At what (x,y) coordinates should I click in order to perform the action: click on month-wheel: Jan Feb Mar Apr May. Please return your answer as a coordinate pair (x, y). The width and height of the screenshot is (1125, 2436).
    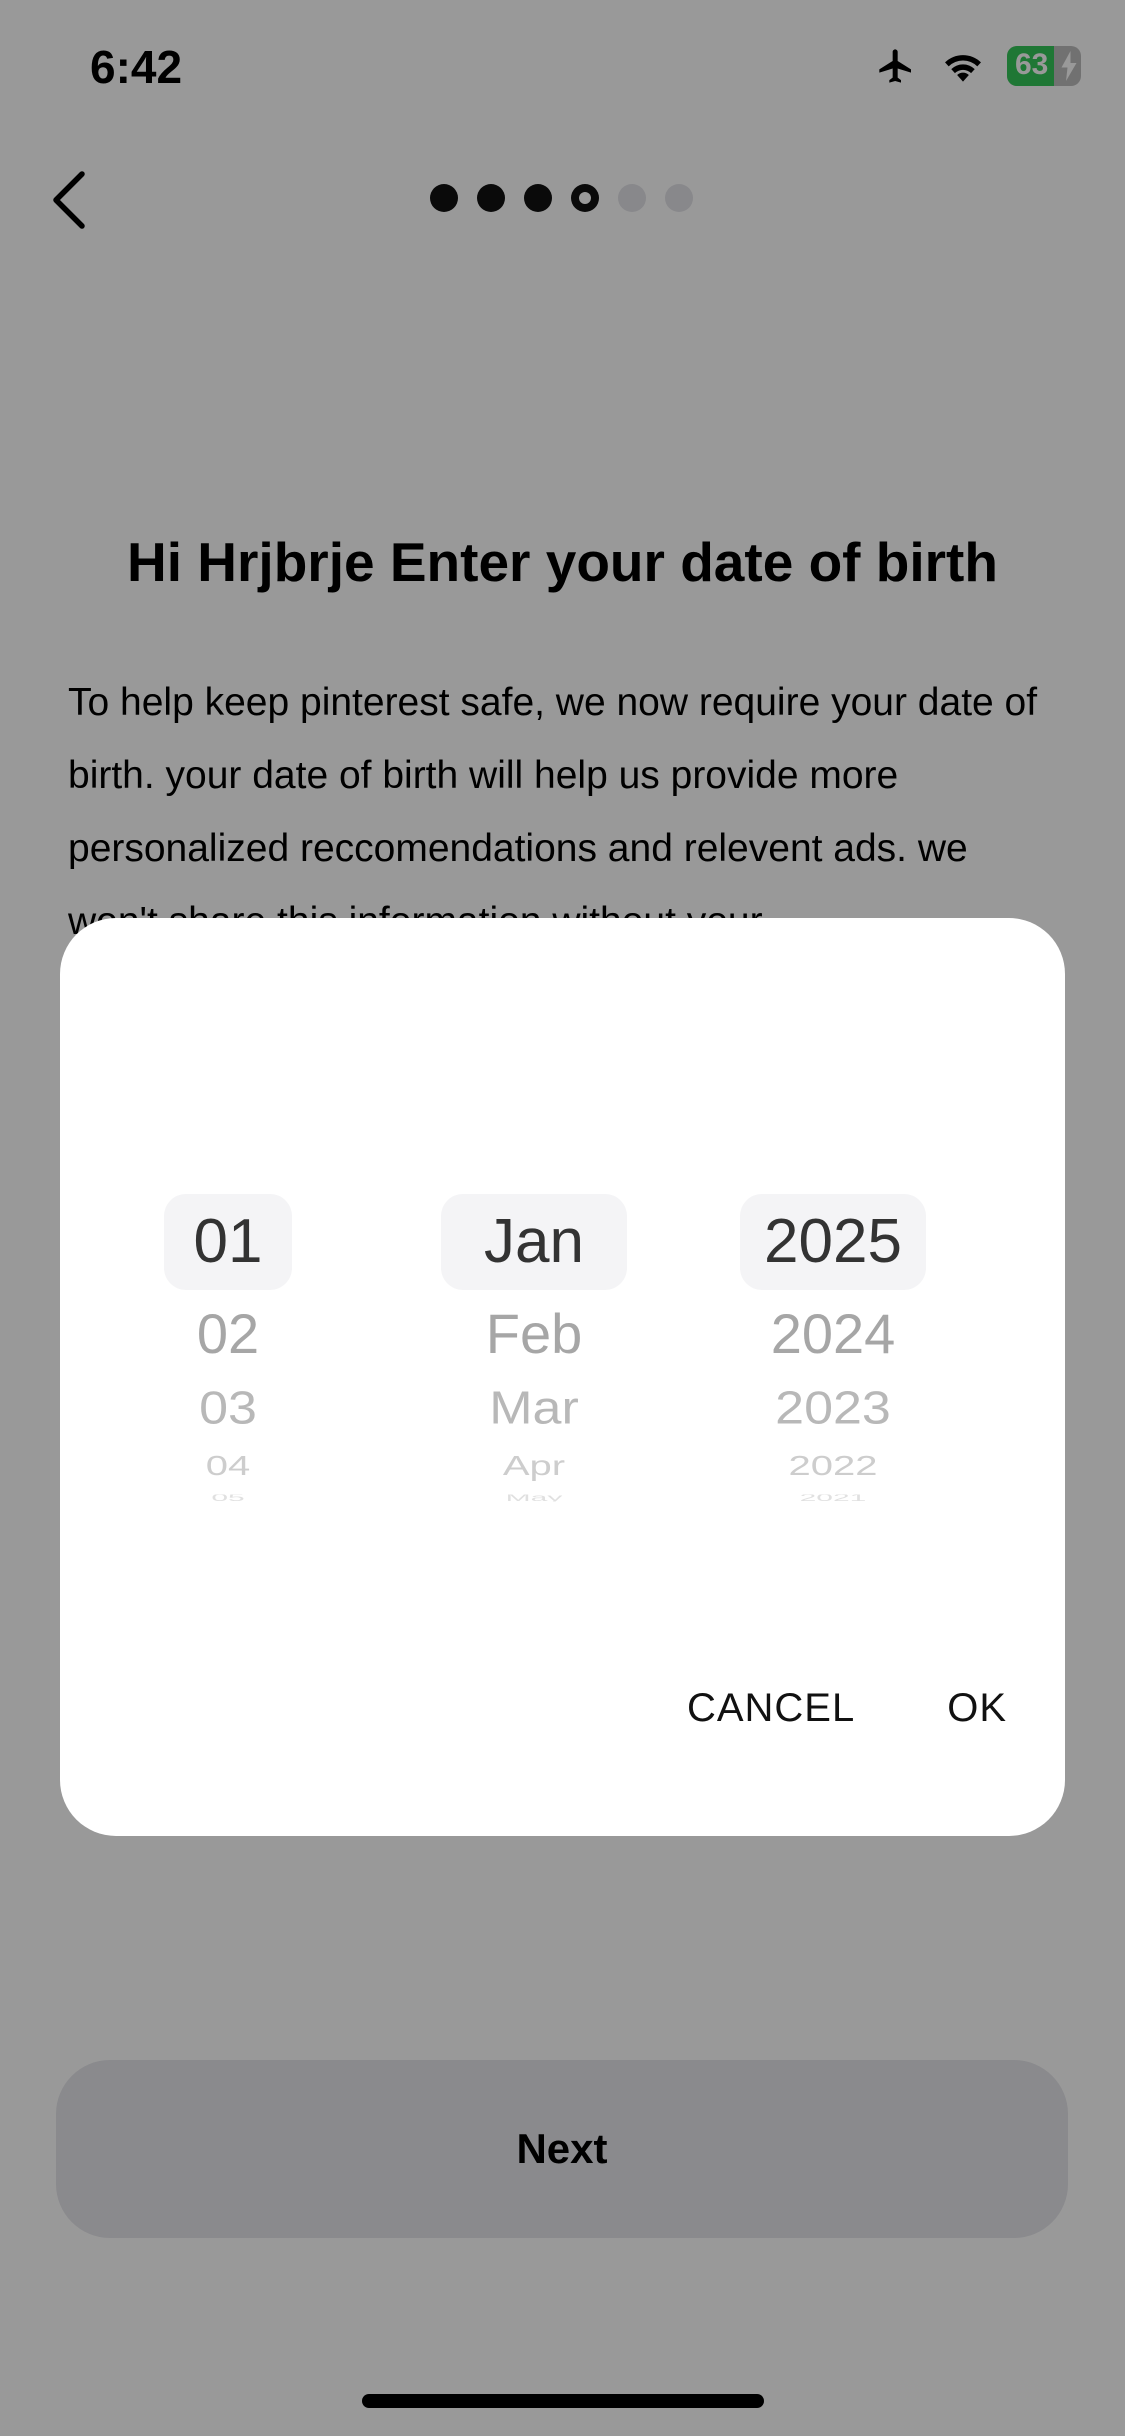
    Looking at the image, I should click on (534, 1351).